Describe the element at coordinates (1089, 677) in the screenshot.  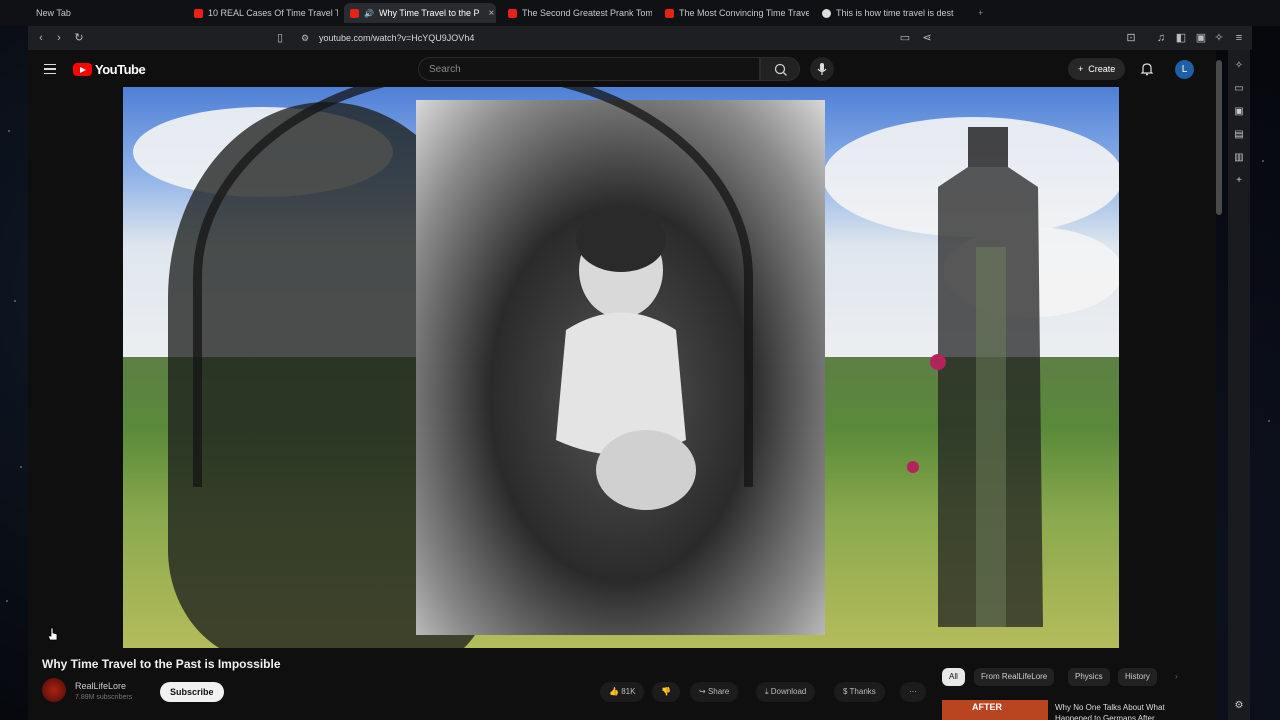
I see `chip-physics: Physics` at that location.